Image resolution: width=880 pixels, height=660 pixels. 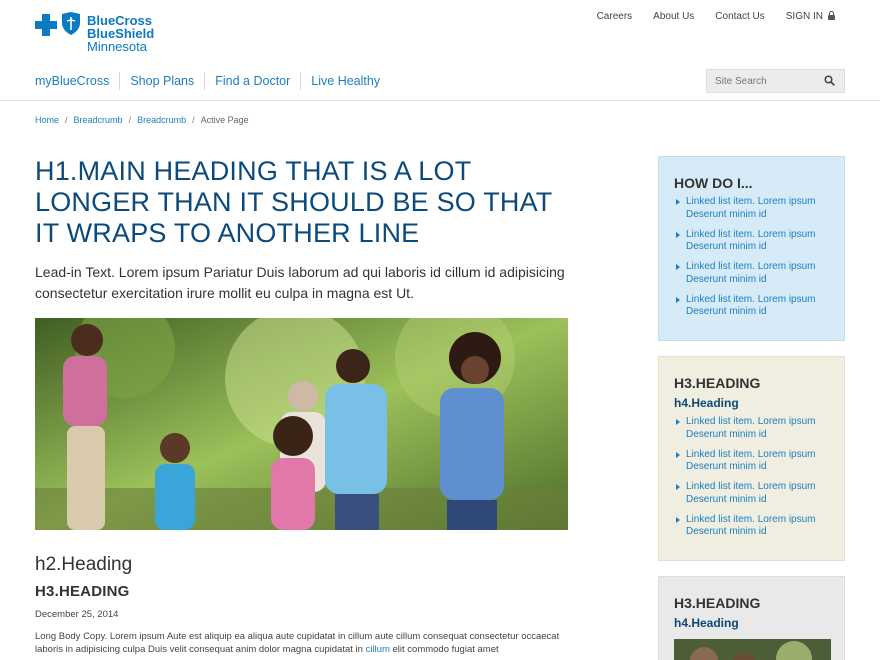 What do you see at coordinates (47, 120) in the screenshot?
I see `breadcrumb-home: Home` at bounding box center [47, 120].